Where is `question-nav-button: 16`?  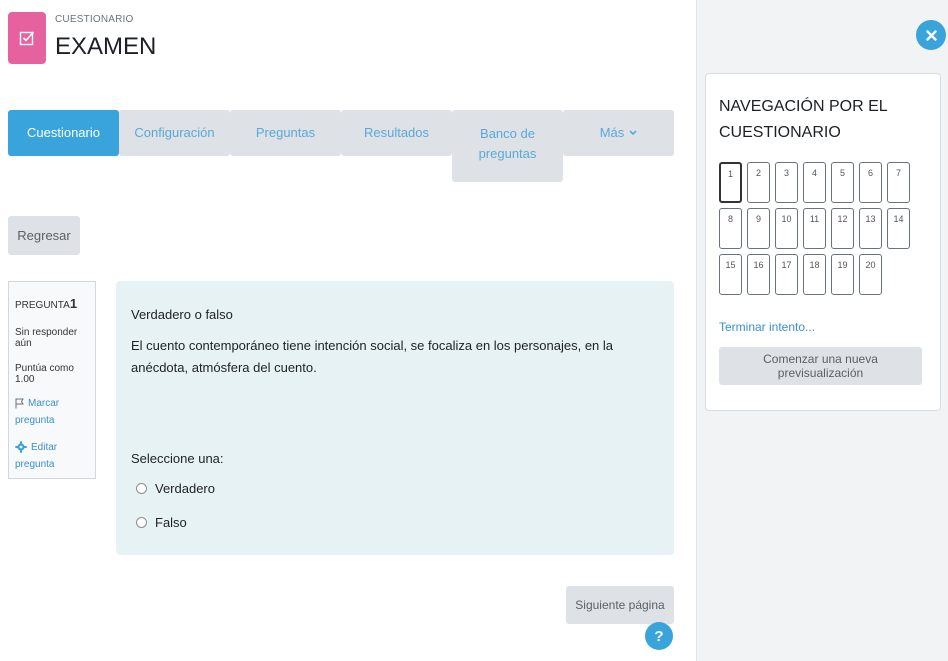
question-nav-button: 16 is located at coordinates (758, 274).